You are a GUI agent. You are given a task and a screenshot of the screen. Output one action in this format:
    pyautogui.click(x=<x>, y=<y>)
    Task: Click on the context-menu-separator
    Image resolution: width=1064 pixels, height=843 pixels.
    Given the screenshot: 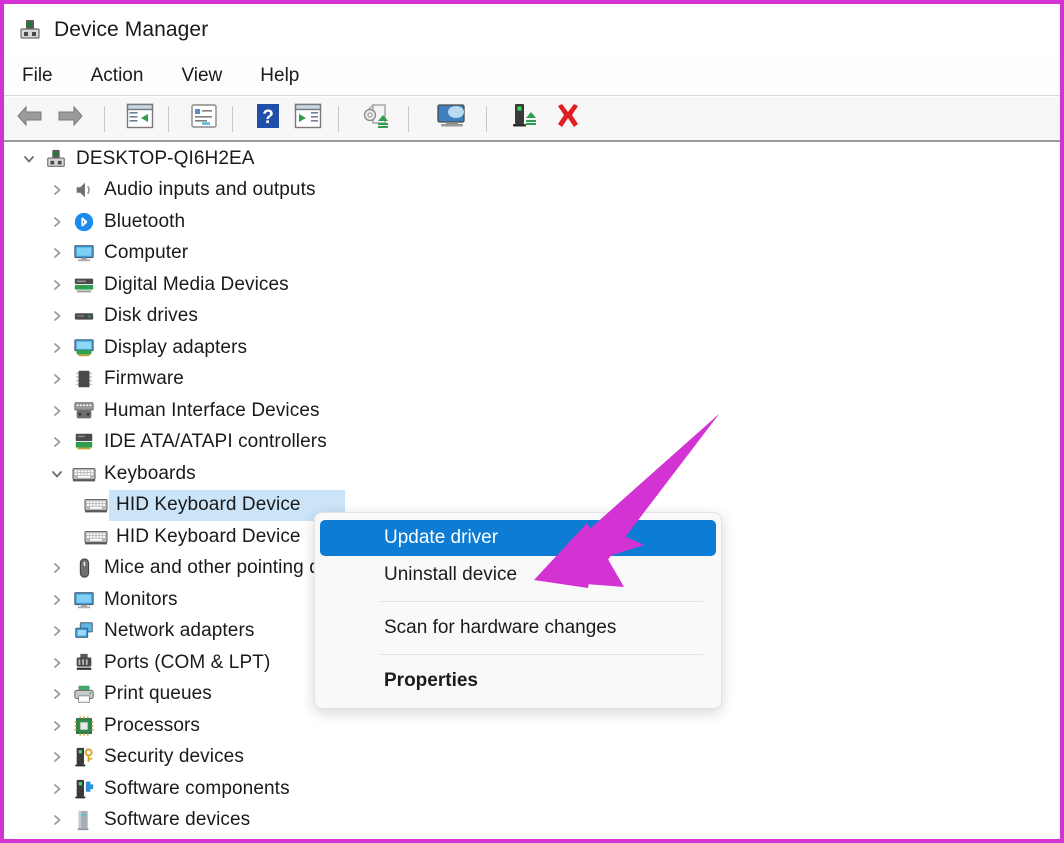 What is the action you would take?
    pyautogui.click(x=541, y=601)
    